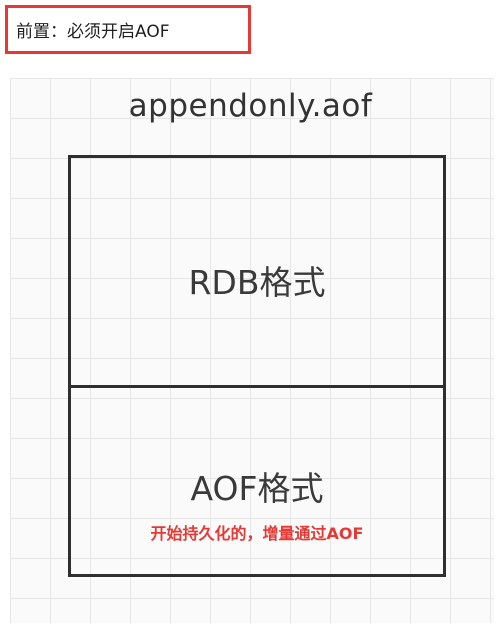  Describe the element at coordinates (257, 282) in the screenshot. I see `rdb-section-label: RDB格式` at that location.